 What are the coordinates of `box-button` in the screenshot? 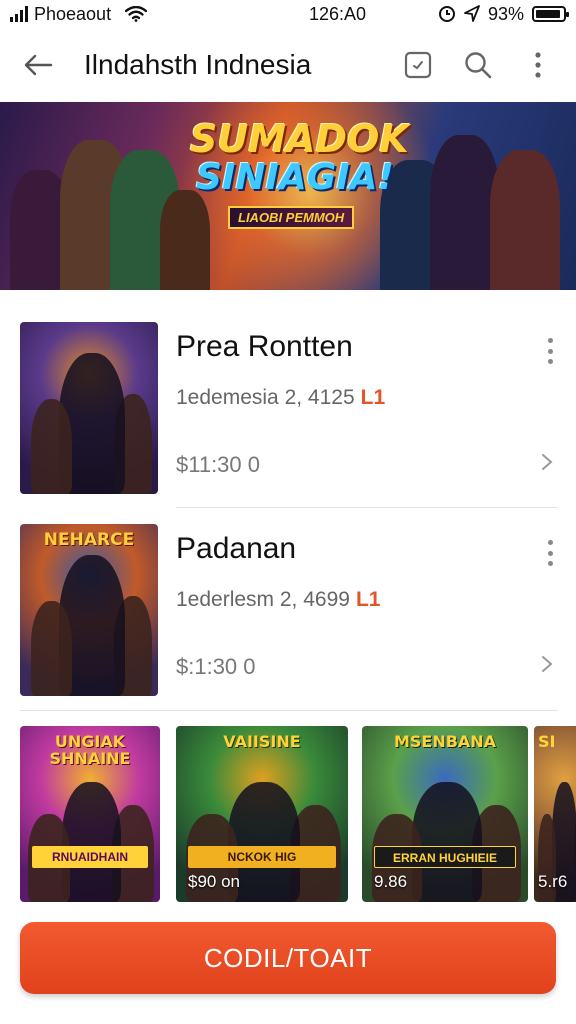 It's located at (418, 65).